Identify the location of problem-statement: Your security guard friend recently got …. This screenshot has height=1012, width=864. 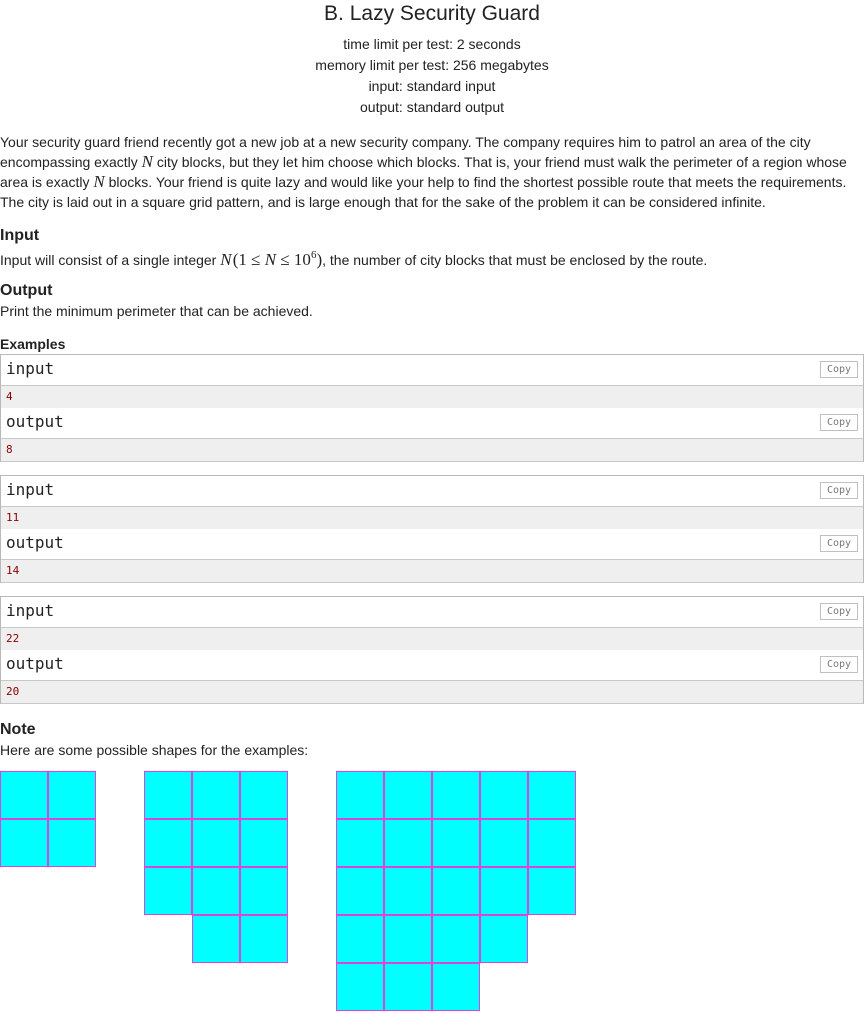
(431, 172).